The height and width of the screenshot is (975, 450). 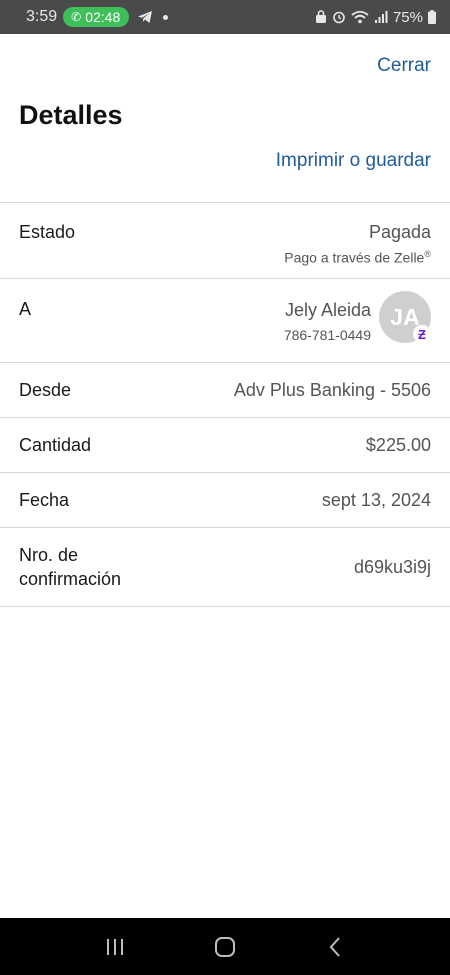 I want to click on notification-dot-icon, so click(x=166, y=17).